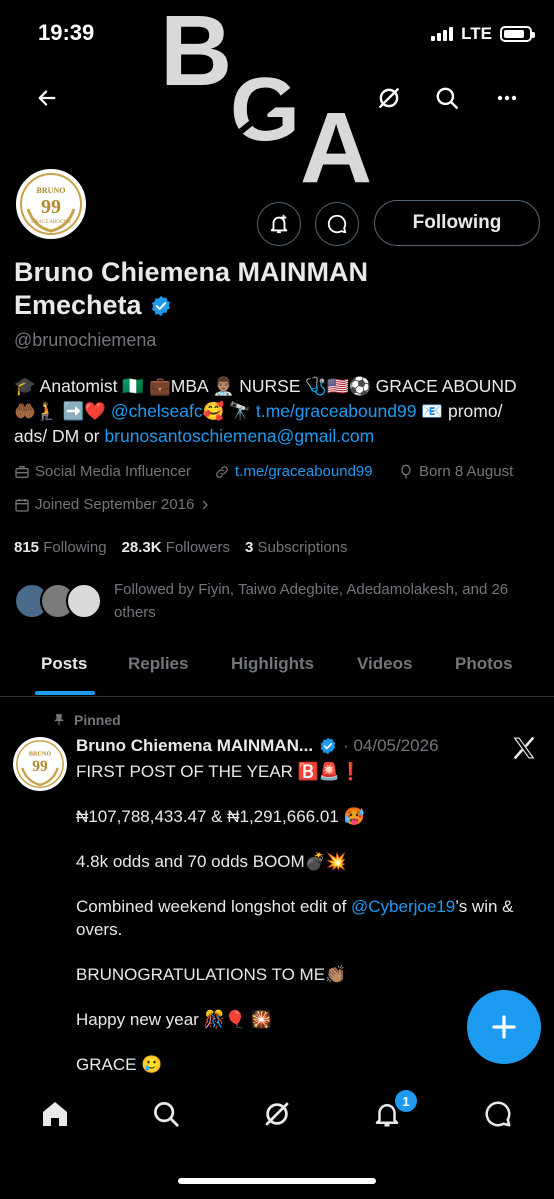 The width and height of the screenshot is (554, 1199). Describe the element at coordinates (459, 411) in the screenshot. I see `bio-line2-post: 📧 promo/` at that location.